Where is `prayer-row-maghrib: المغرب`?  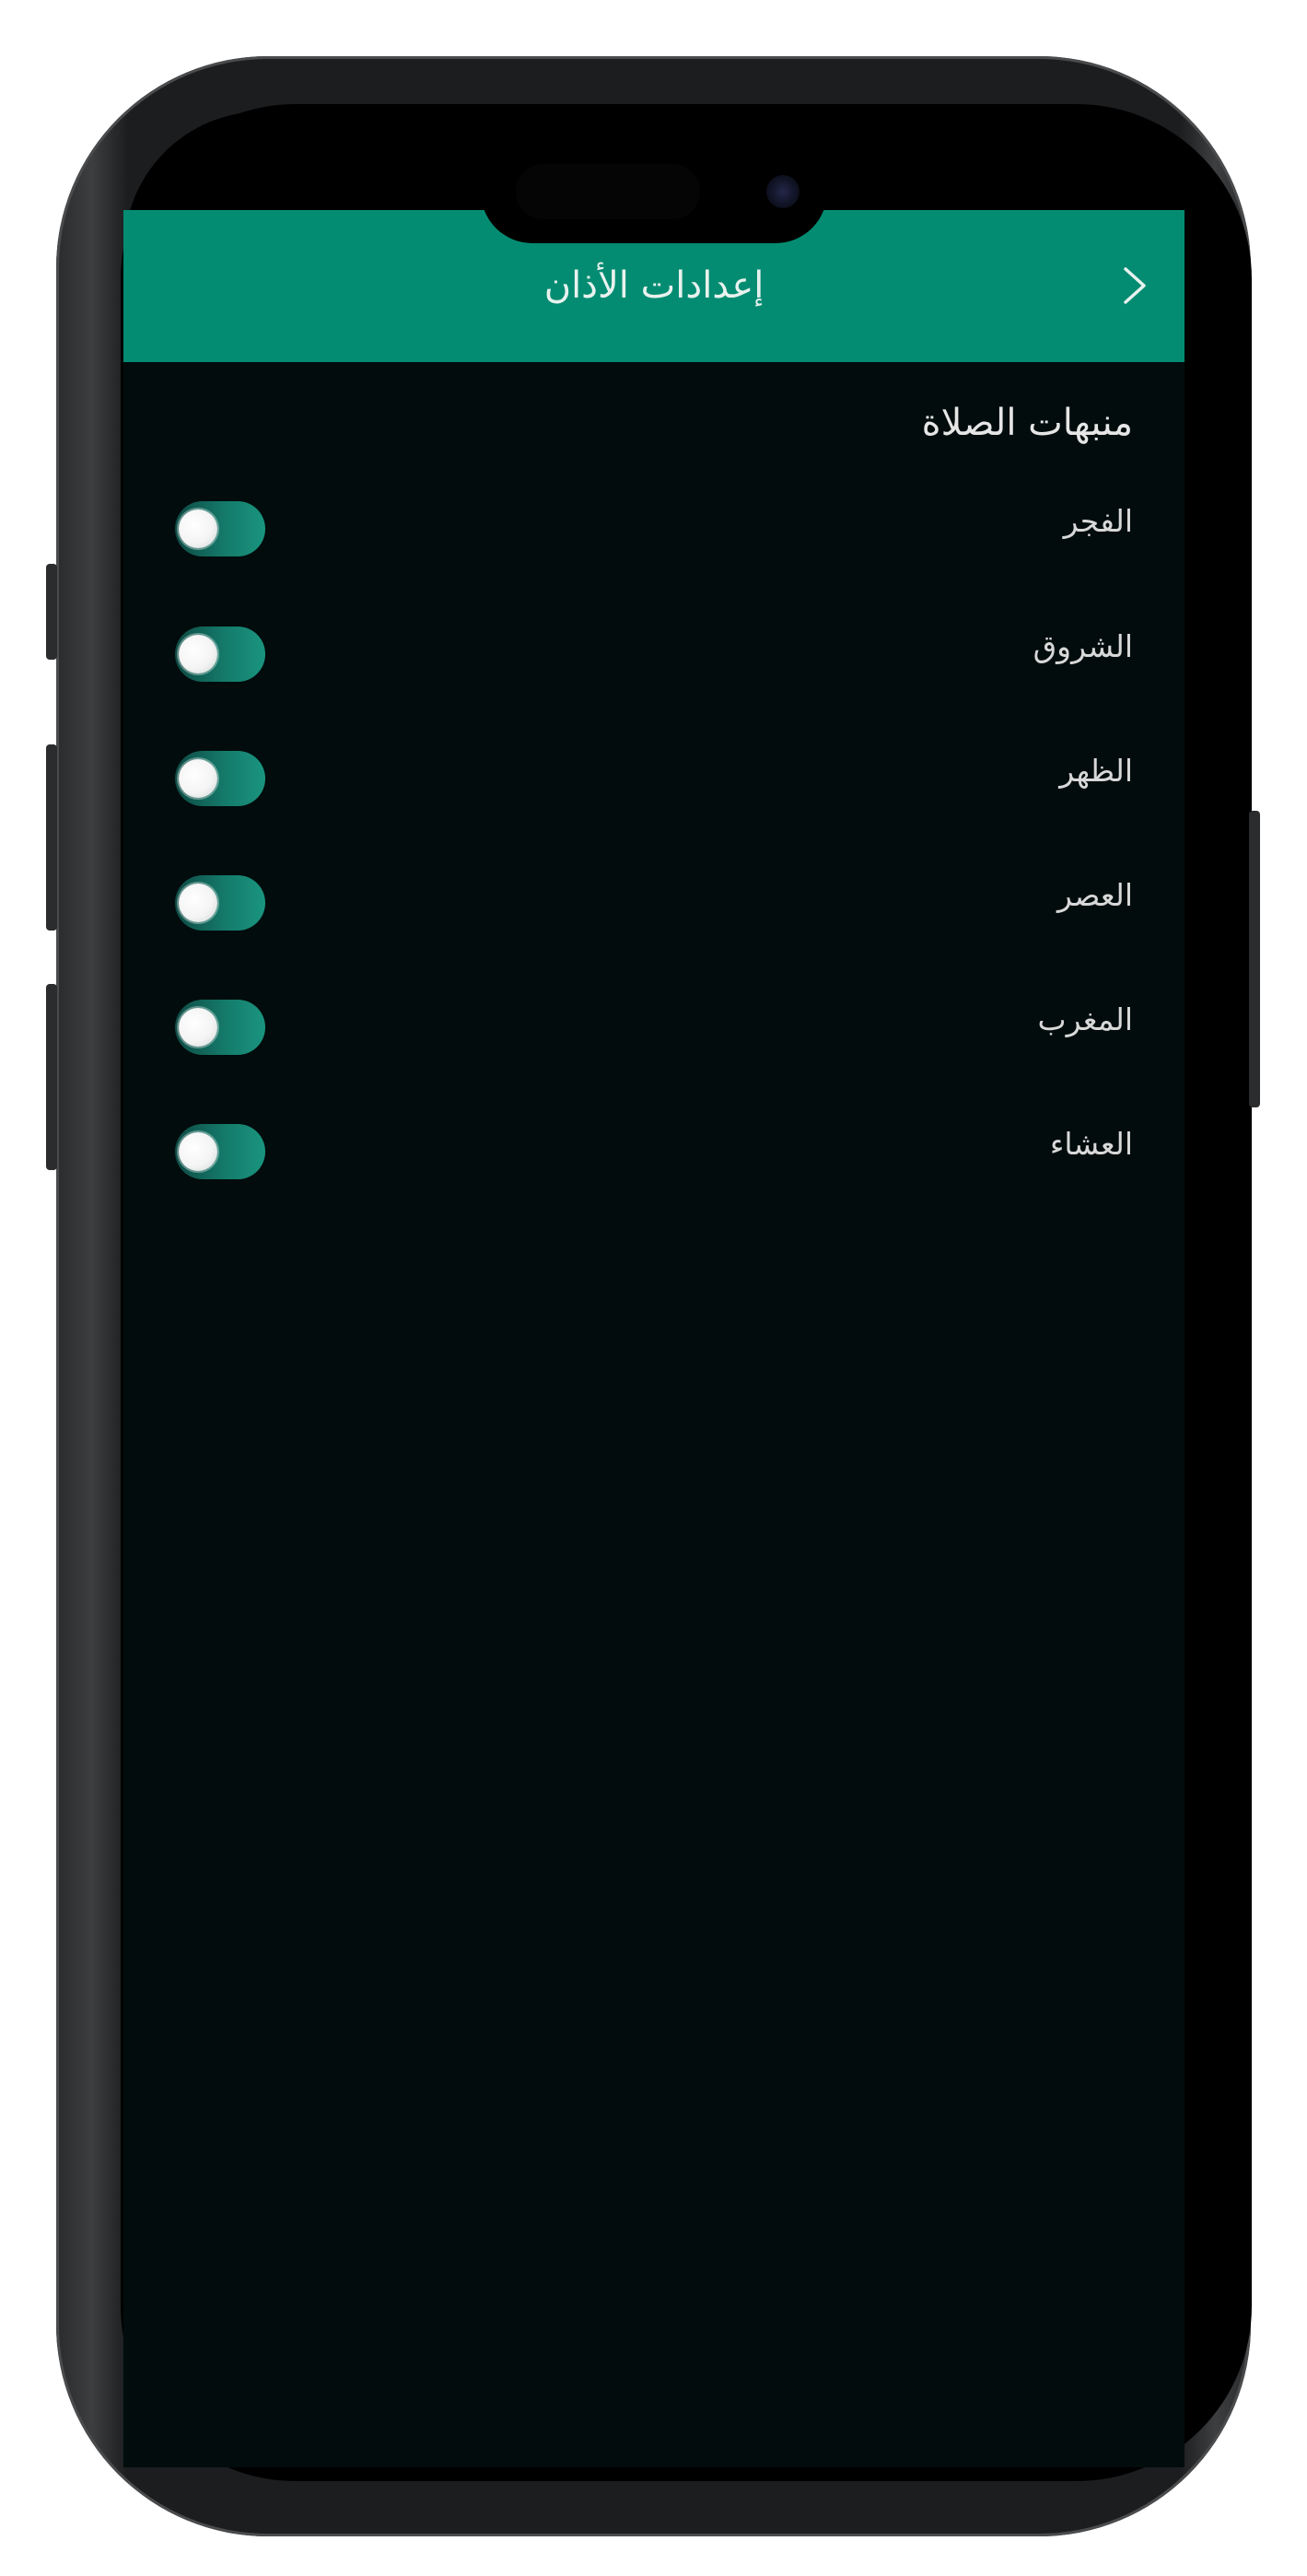 prayer-row-maghrib: المغرب is located at coordinates (653, 1029).